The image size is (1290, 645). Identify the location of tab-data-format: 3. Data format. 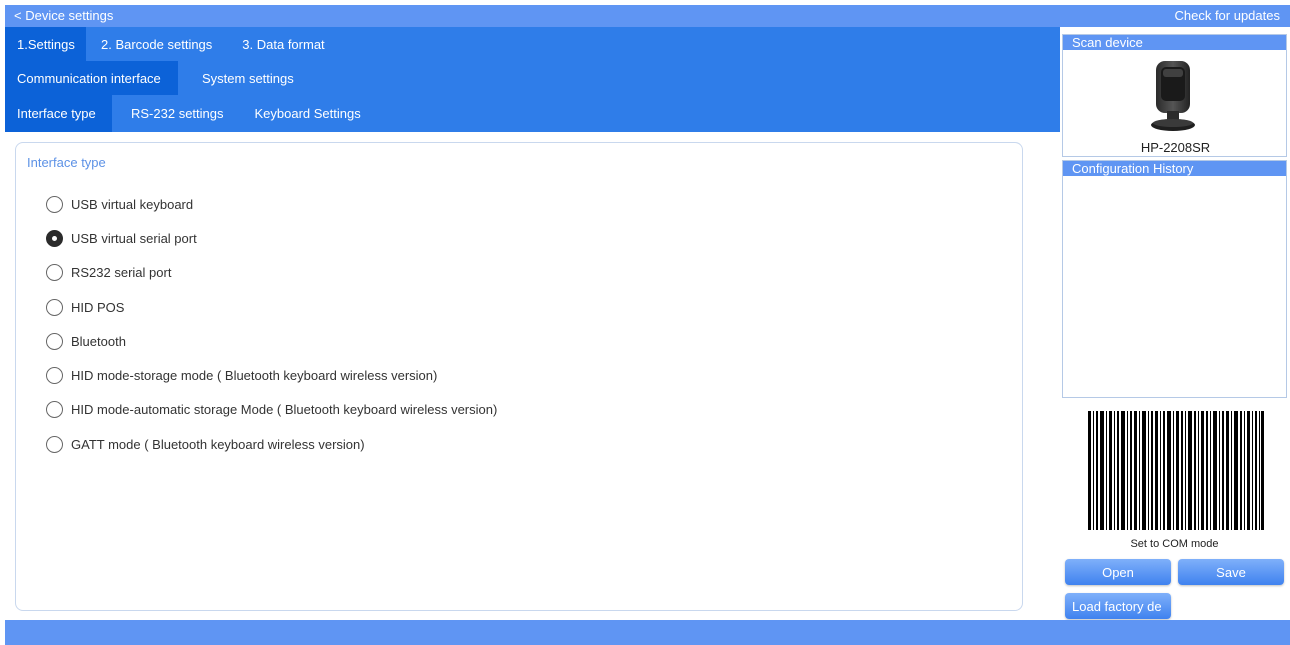
(283, 44).